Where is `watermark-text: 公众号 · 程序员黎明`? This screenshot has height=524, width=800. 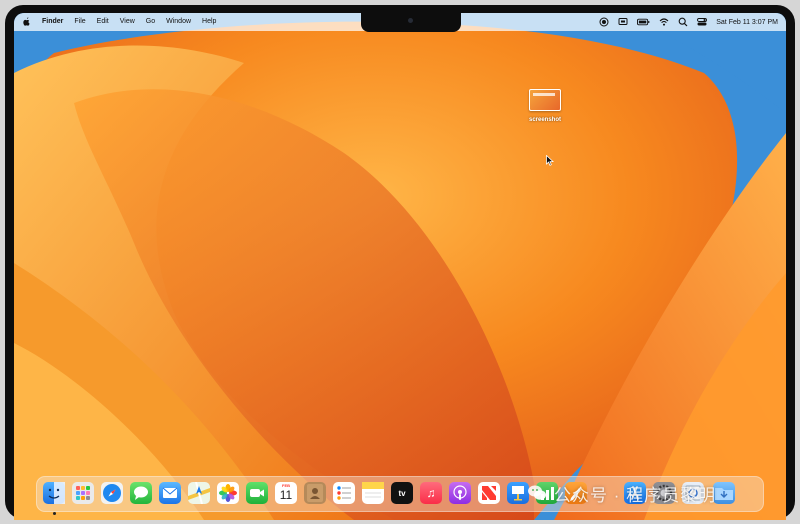 watermark-text: 公众号 · 程序员黎明 is located at coordinates (635, 495).